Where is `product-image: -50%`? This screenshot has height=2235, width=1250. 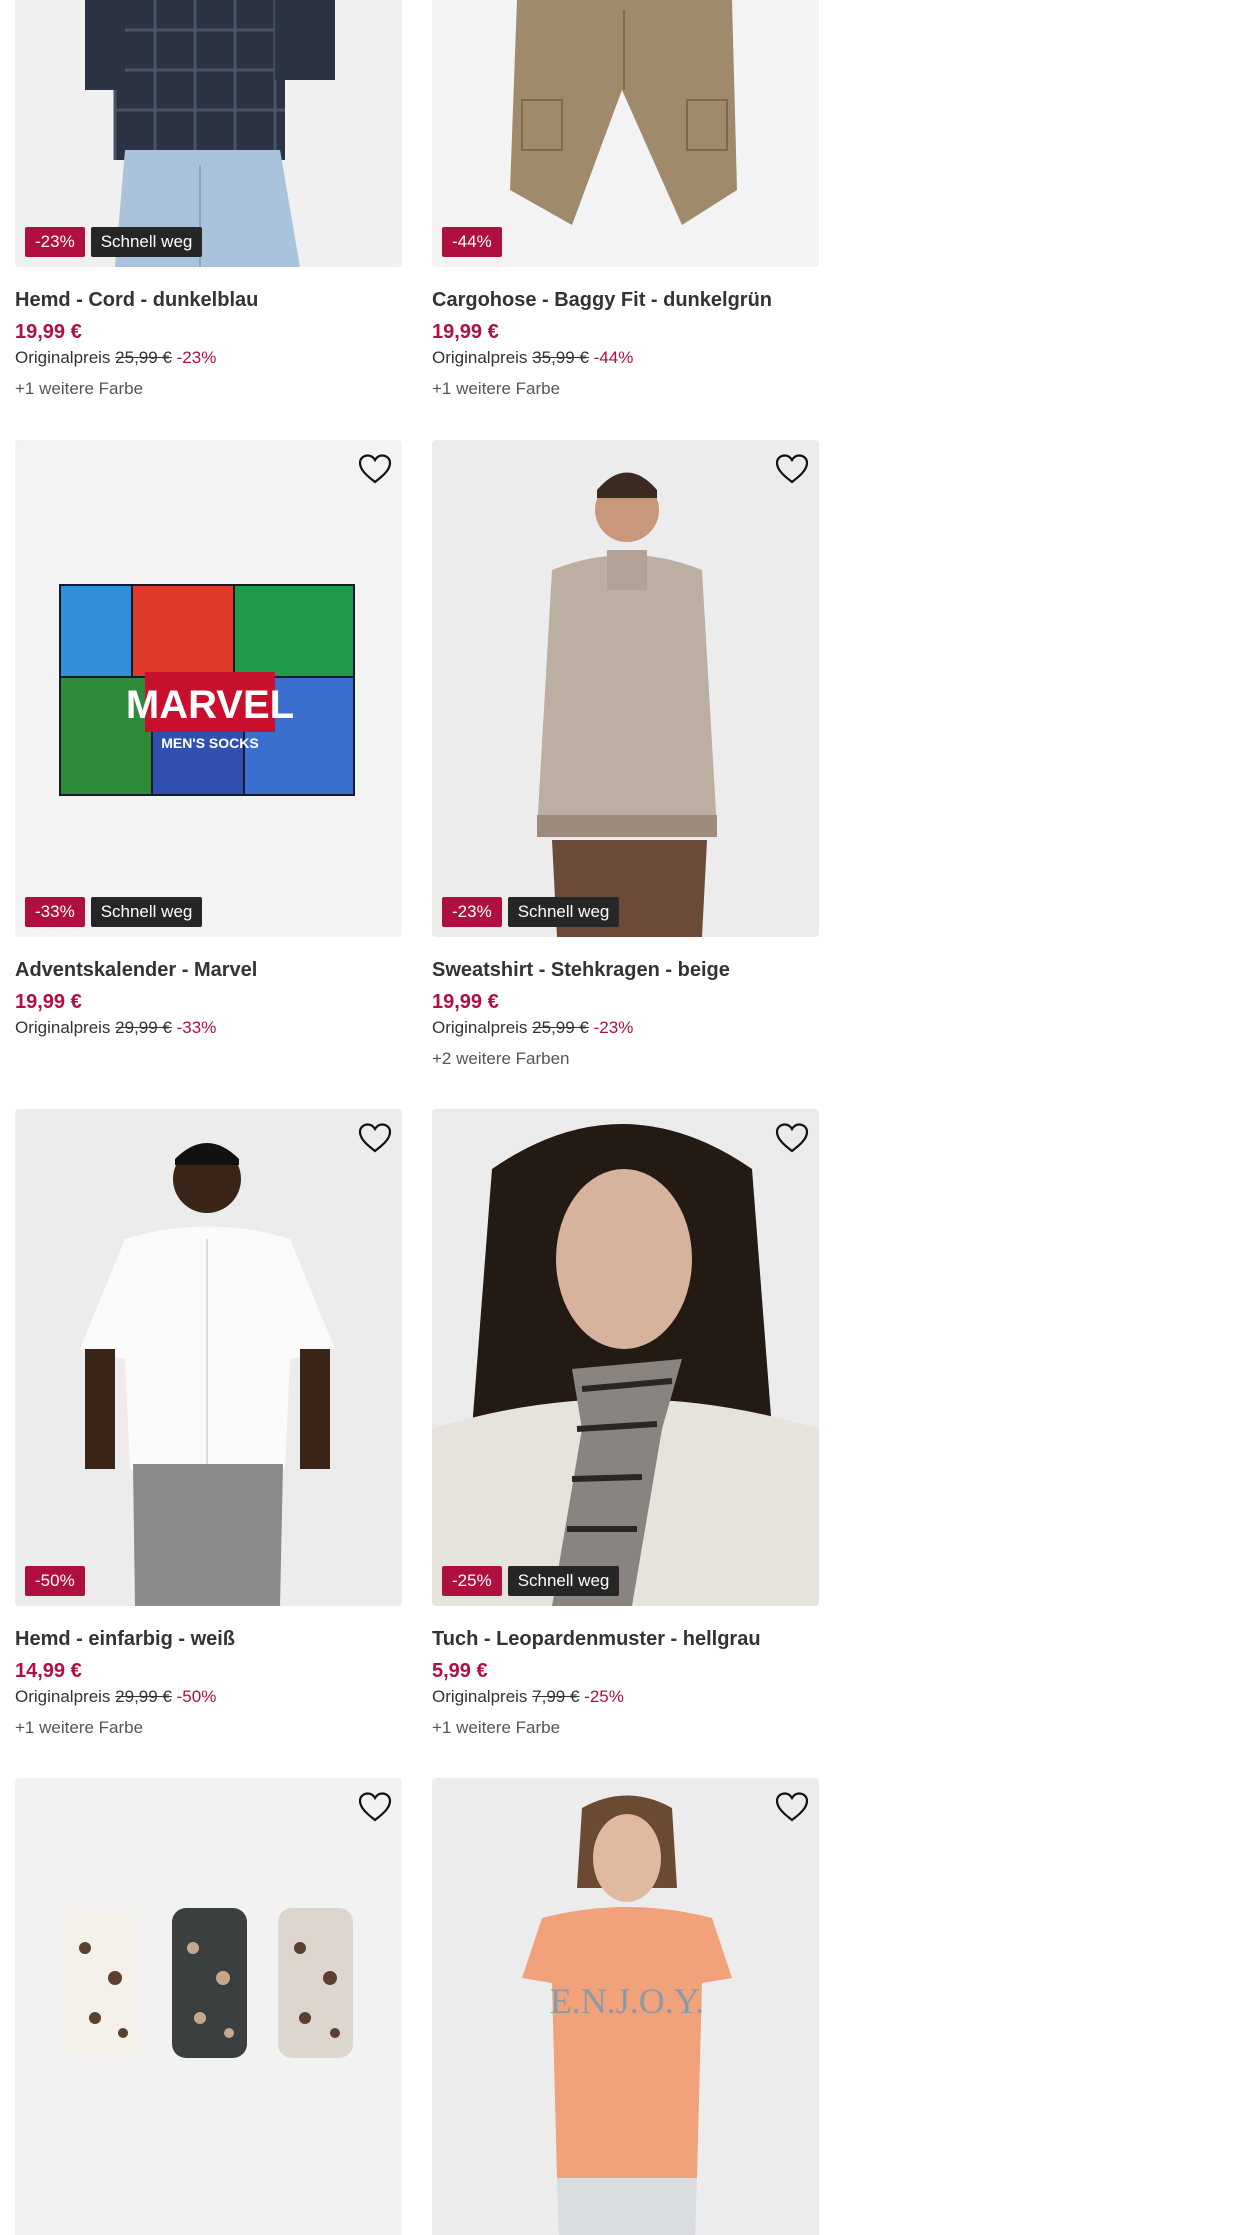
product-image: -50% is located at coordinates (208, 1357).